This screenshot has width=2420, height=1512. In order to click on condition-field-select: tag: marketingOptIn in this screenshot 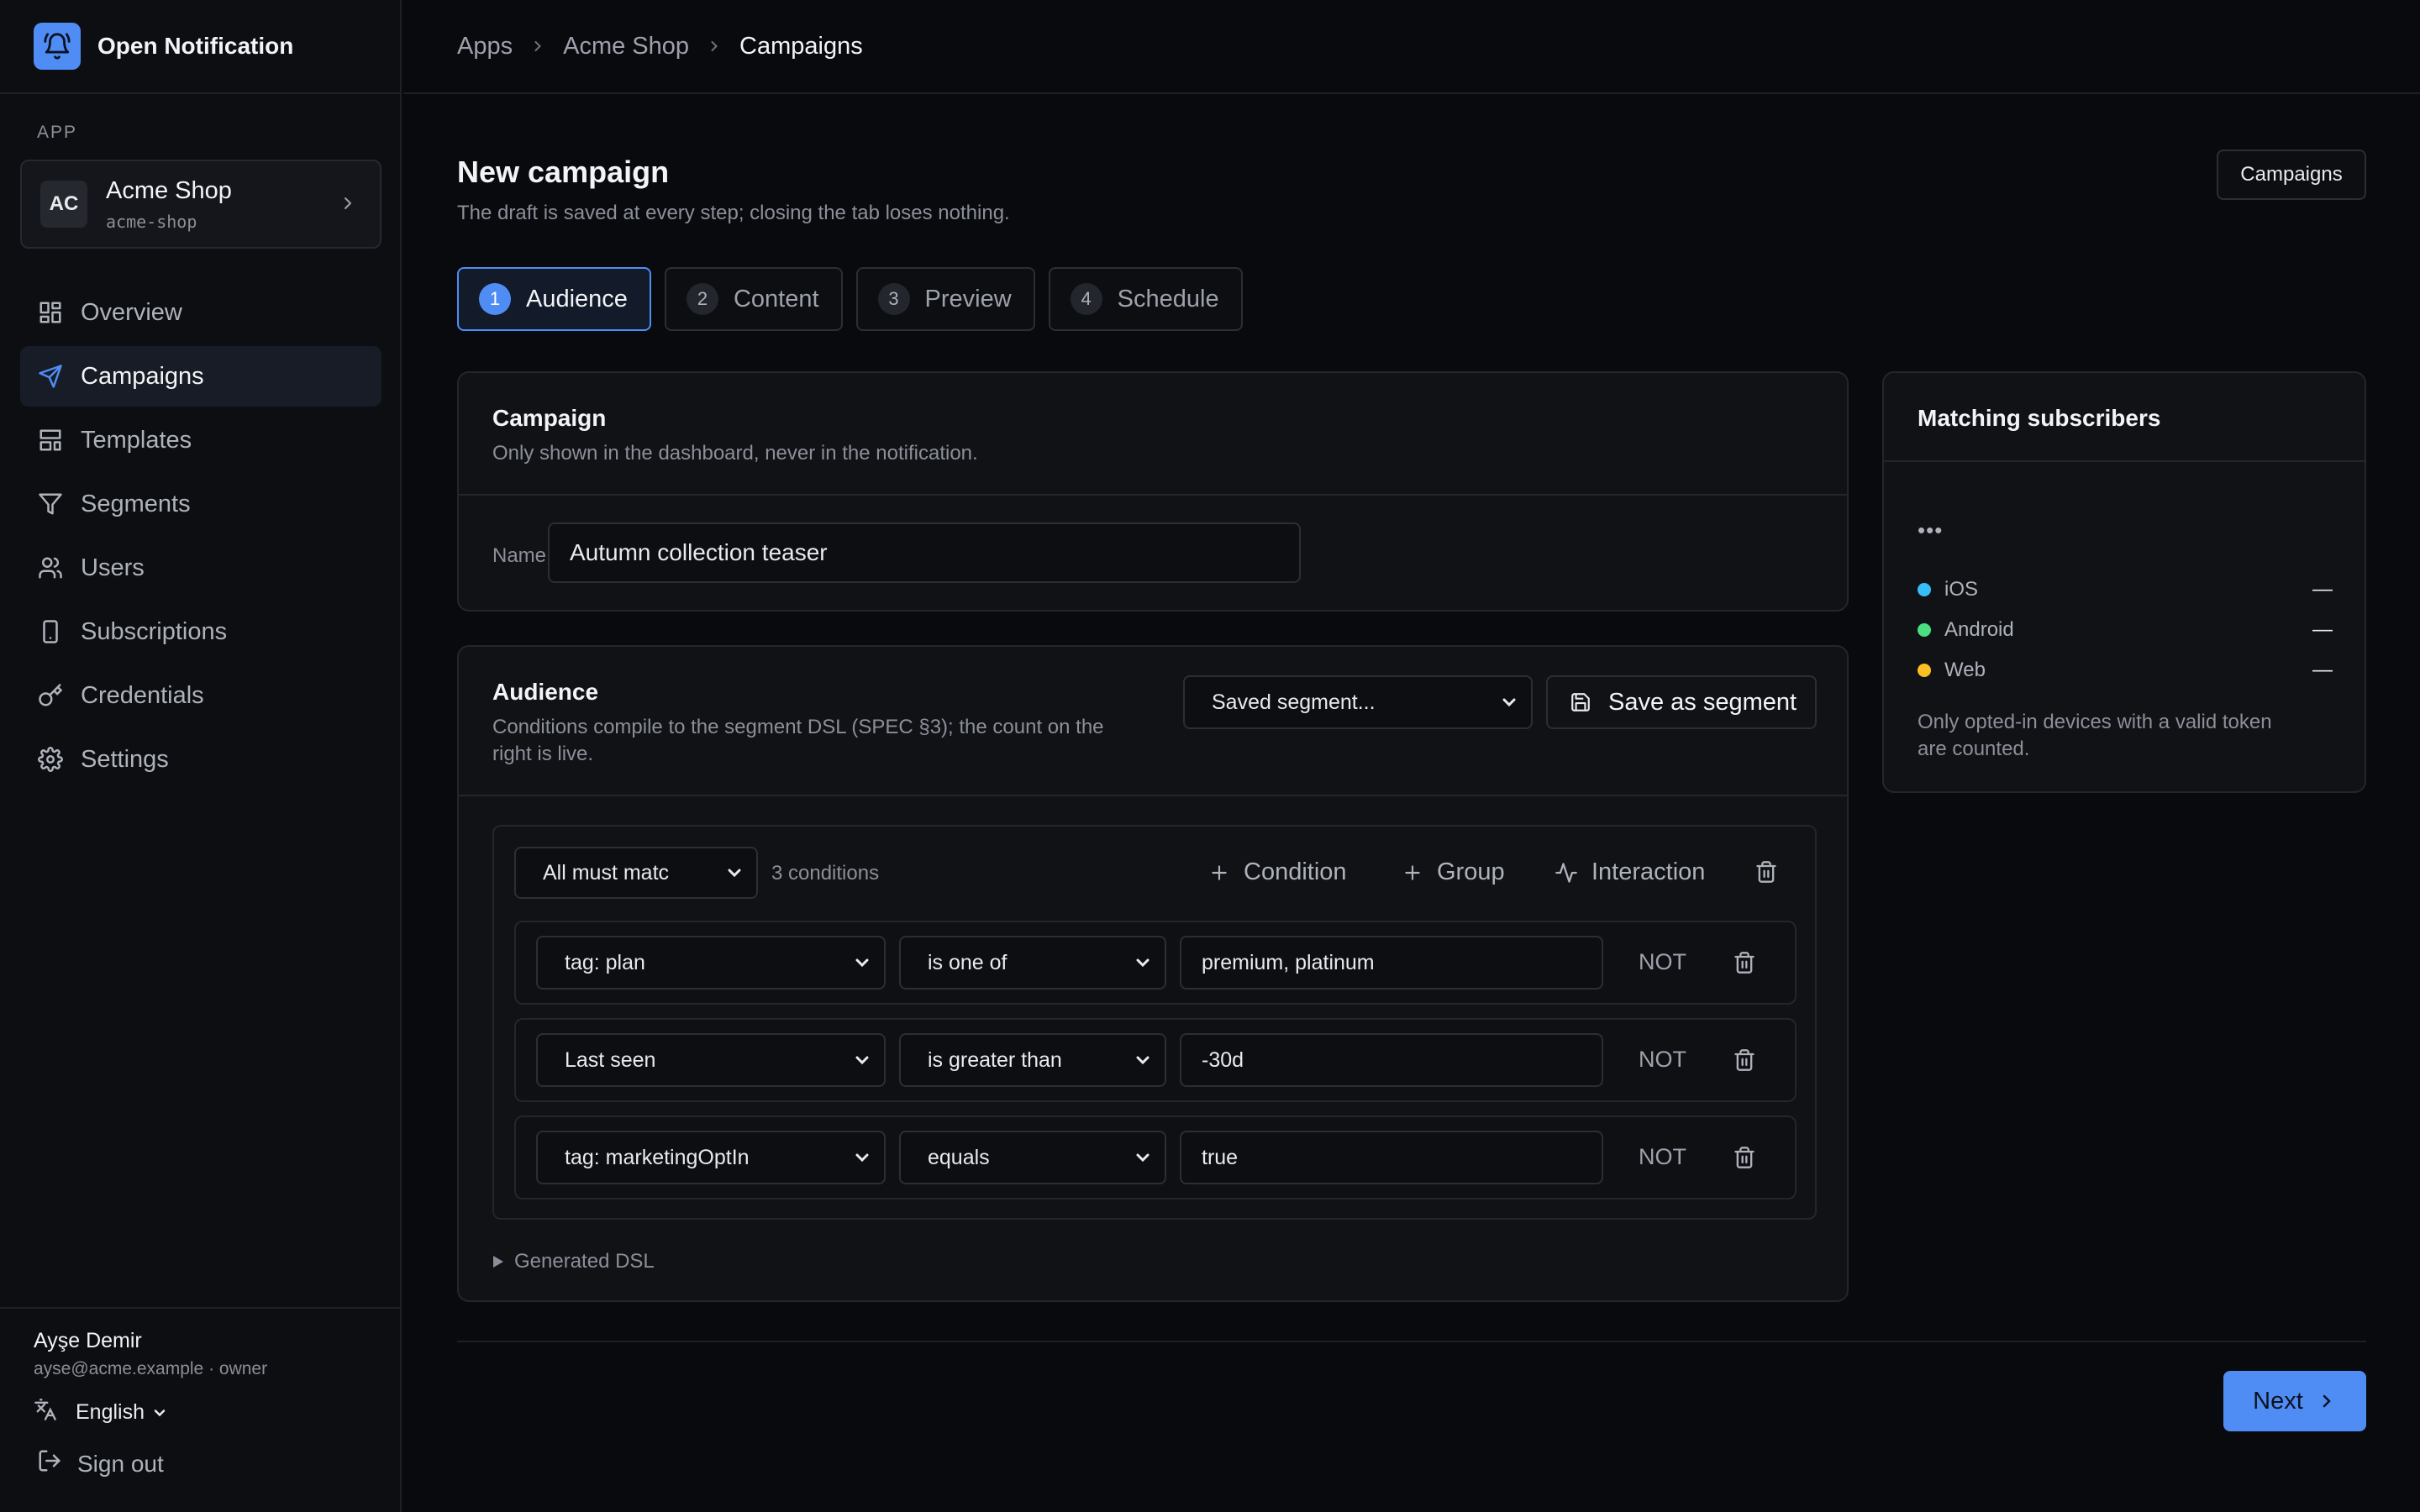, I will do `click(711, 1157)`.